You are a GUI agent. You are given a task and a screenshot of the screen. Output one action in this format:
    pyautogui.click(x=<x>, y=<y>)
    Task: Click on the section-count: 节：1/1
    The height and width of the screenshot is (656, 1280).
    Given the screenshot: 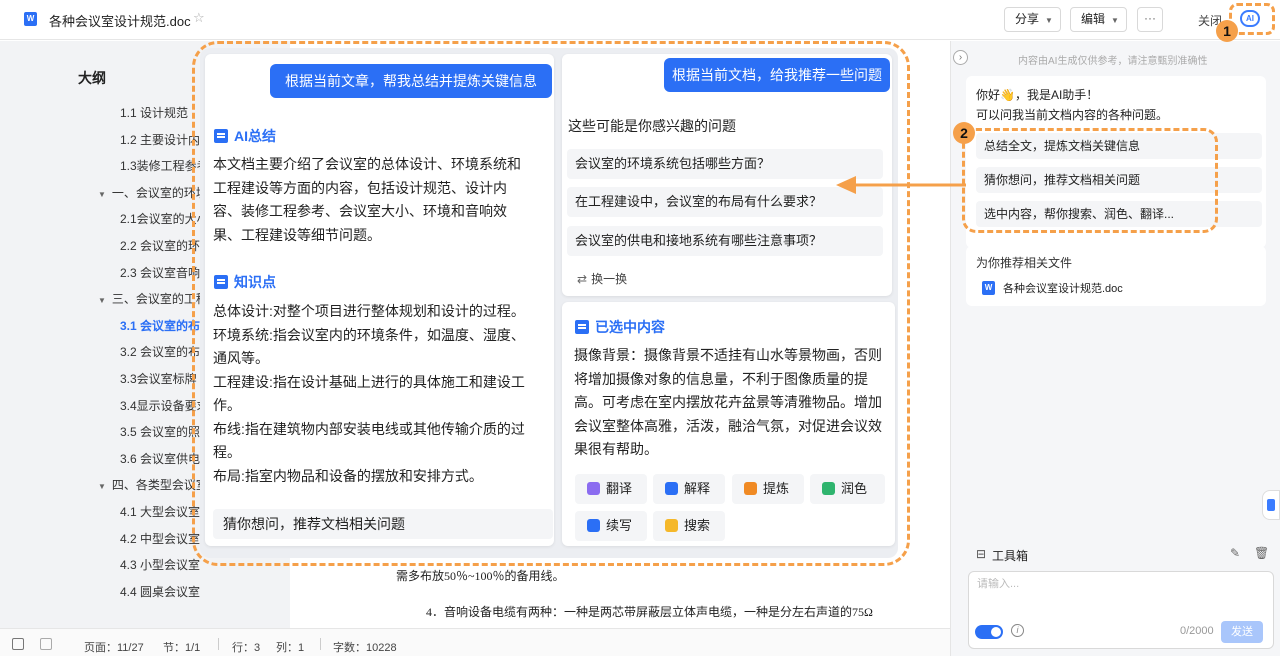 What is the action you would take?
    pyautogui.click(x=182, y=648)
    